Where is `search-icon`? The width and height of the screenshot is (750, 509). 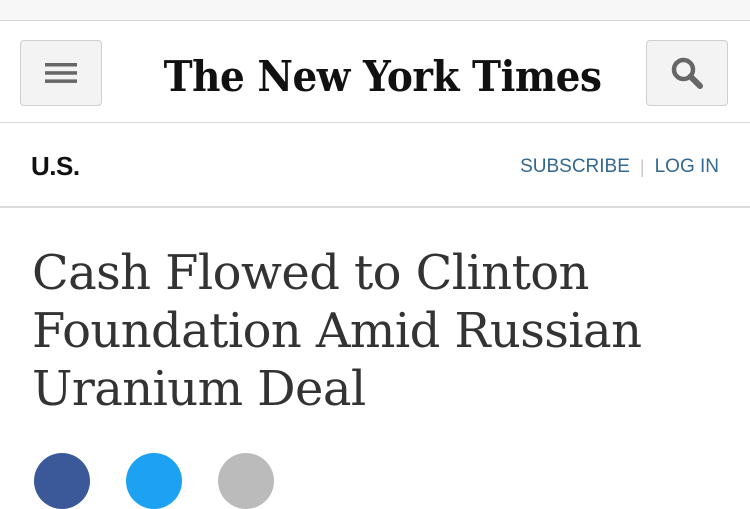 search-icon is located at coordinates (687, 73).